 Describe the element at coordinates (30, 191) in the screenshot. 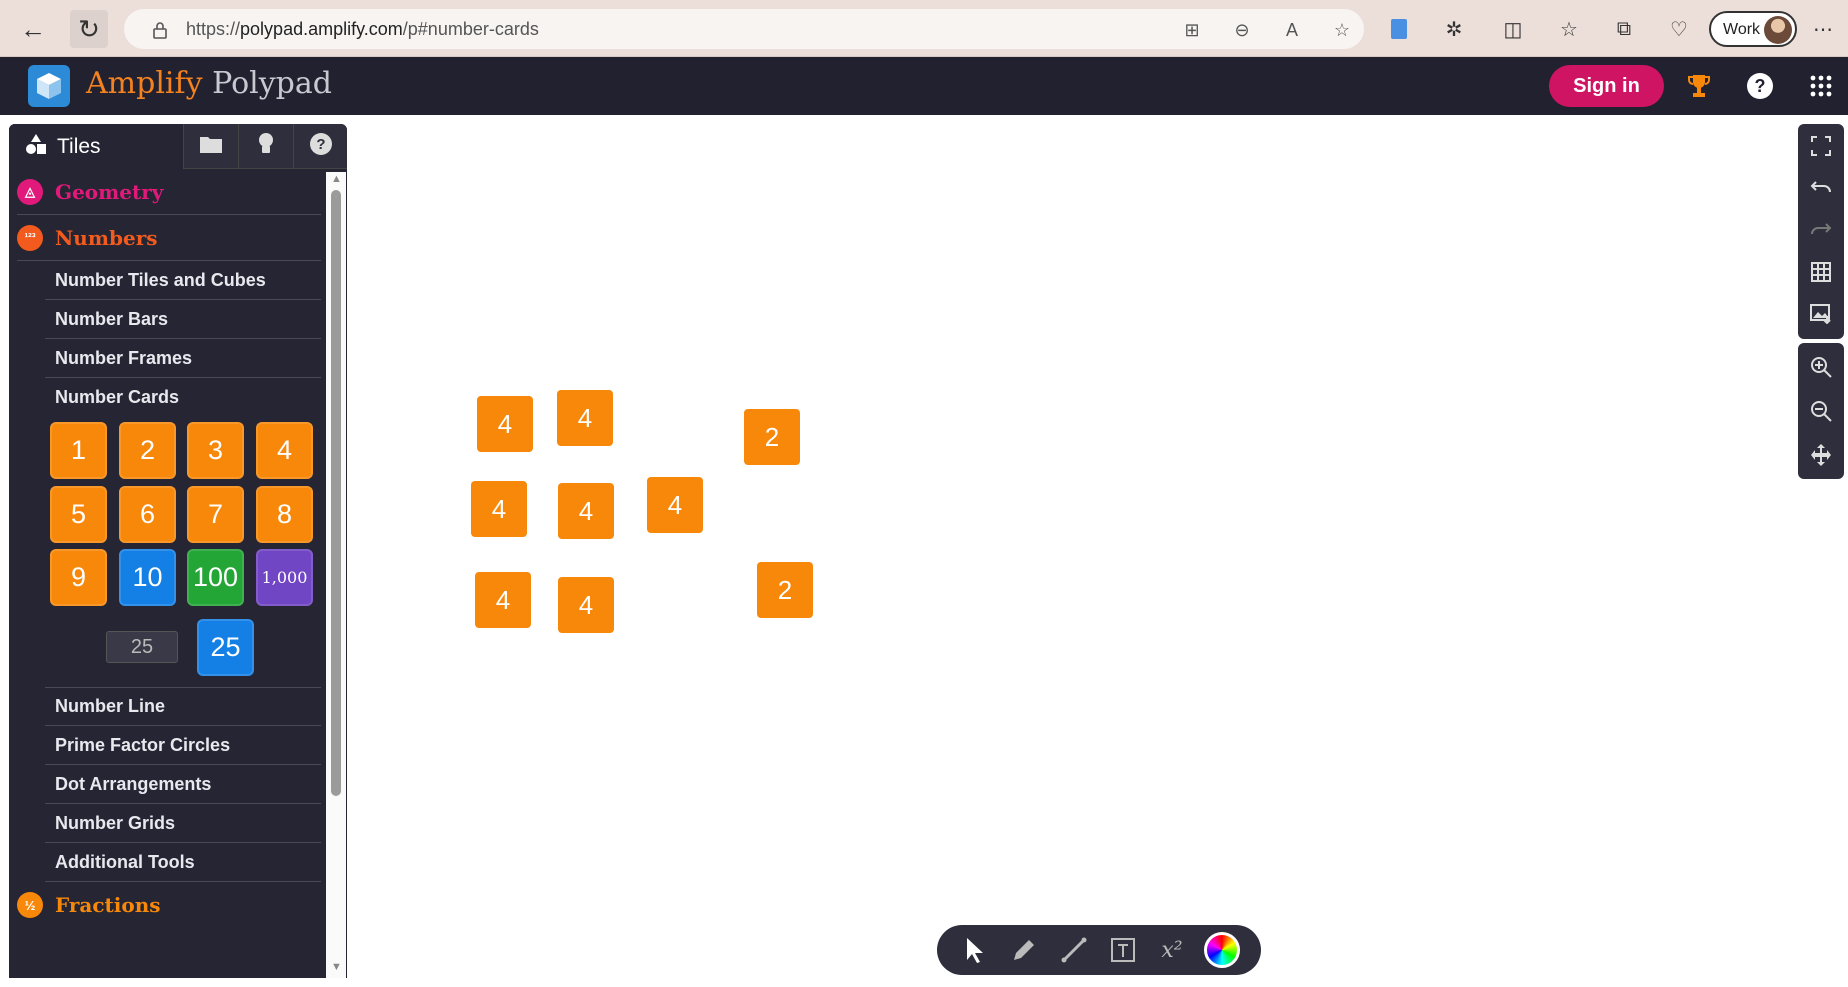

I see `geometry-icon: ◬` at that location.